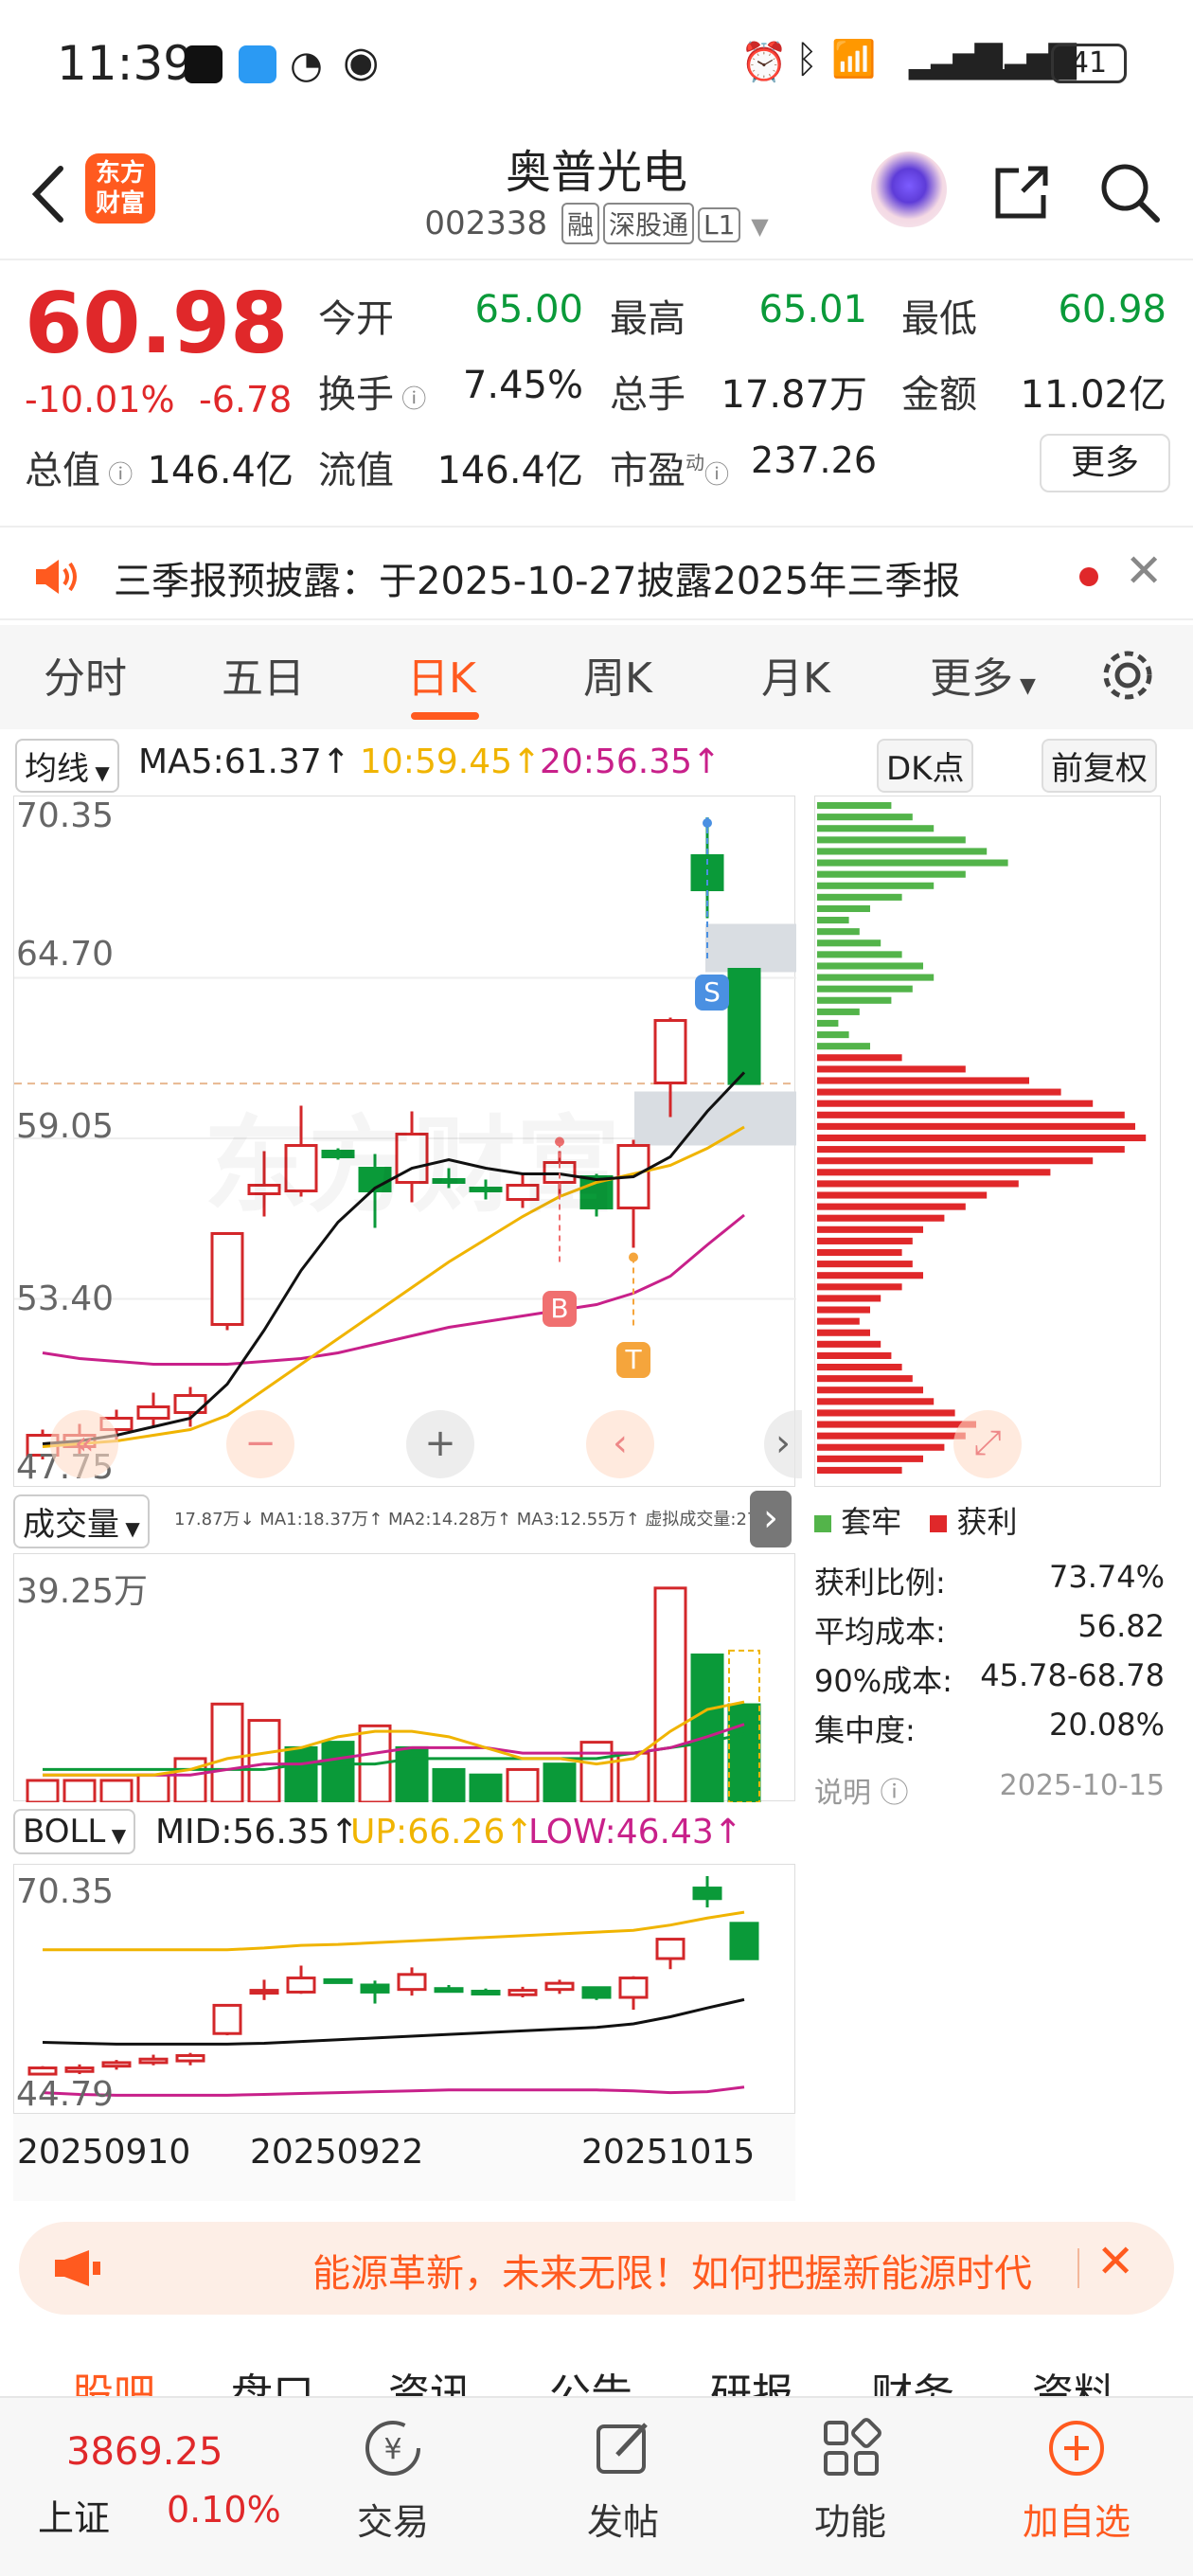 The height and width of the screenshot is (2576, 1193). What do you see at coordinates (1099, 766) in the screenshot?
I see `adjust-button: 前复权` at bounding box center [1099, 766].